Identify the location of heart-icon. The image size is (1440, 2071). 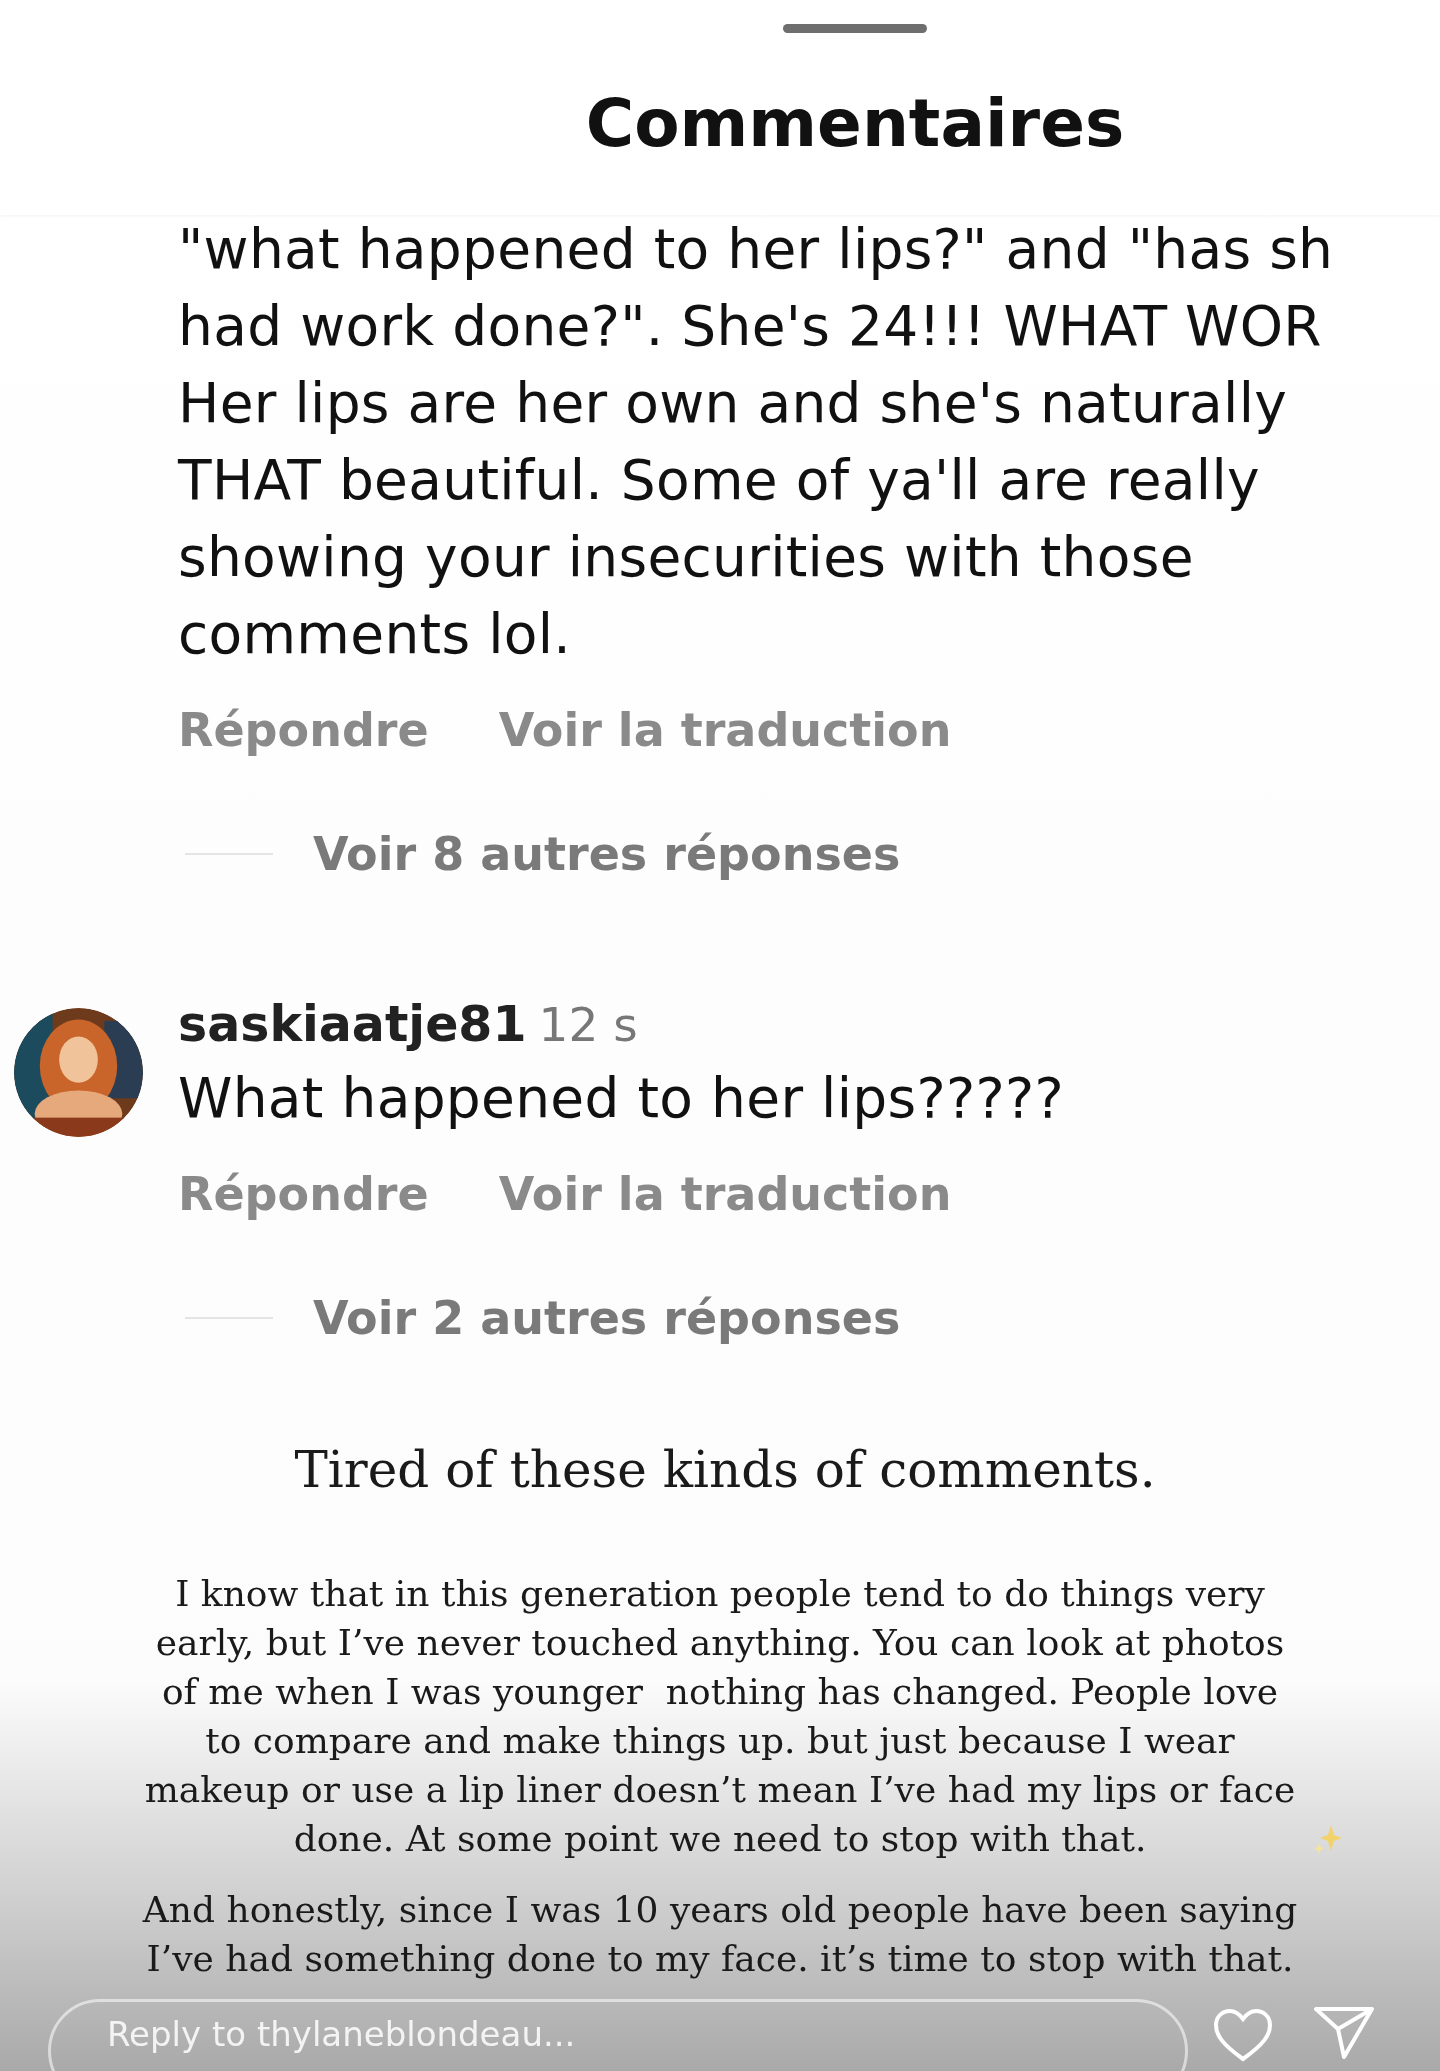
(1243, 2035).